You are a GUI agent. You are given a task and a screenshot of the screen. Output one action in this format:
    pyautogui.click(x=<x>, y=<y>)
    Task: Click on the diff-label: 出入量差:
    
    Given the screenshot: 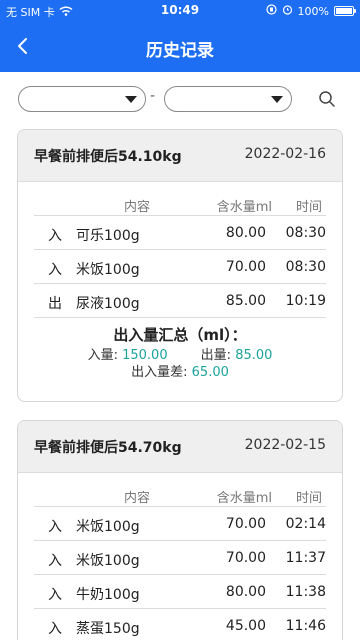 What is the action you would take?
    pyautogui.click(x=159, y=372)
    